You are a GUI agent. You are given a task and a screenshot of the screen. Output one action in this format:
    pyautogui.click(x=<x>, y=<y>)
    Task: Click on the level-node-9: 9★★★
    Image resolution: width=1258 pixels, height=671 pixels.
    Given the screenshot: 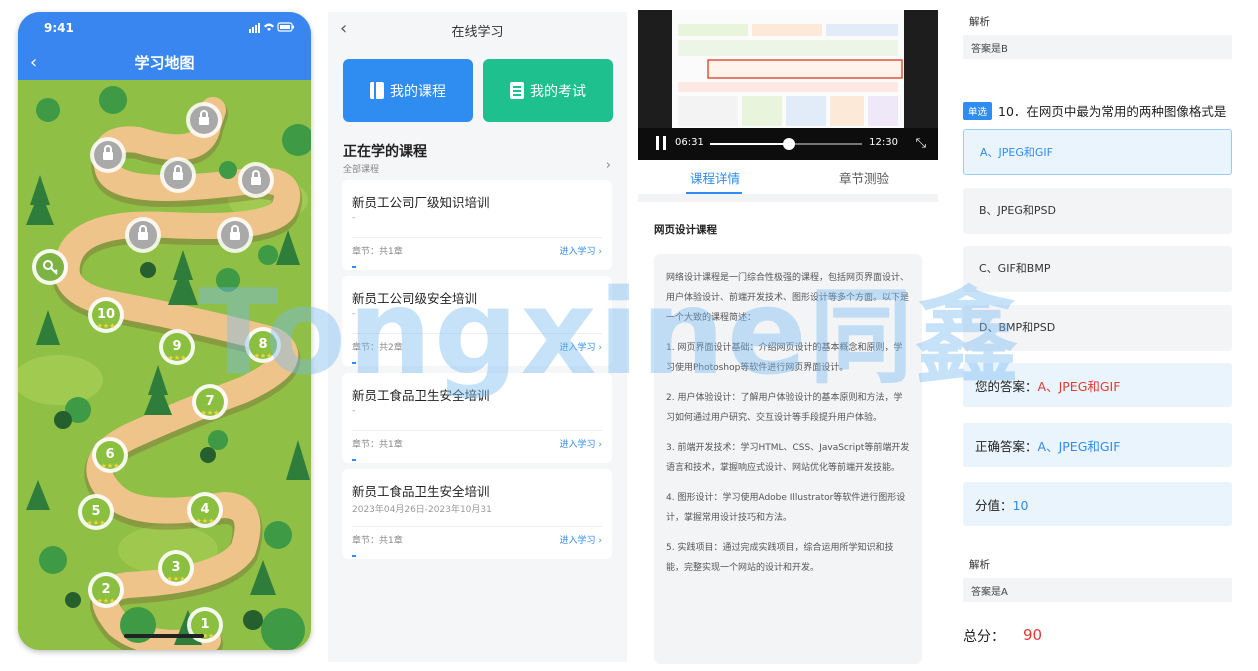 What is the action you would take?
    pyautogui.click(x=177, y=347)
    